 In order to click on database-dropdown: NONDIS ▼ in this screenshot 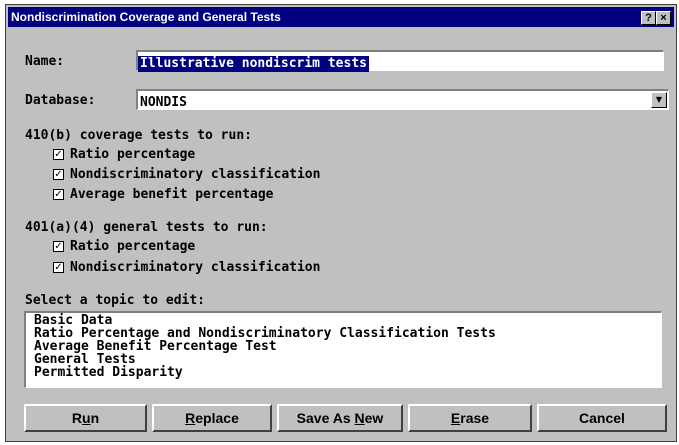, I will do `click(402, 99)`.